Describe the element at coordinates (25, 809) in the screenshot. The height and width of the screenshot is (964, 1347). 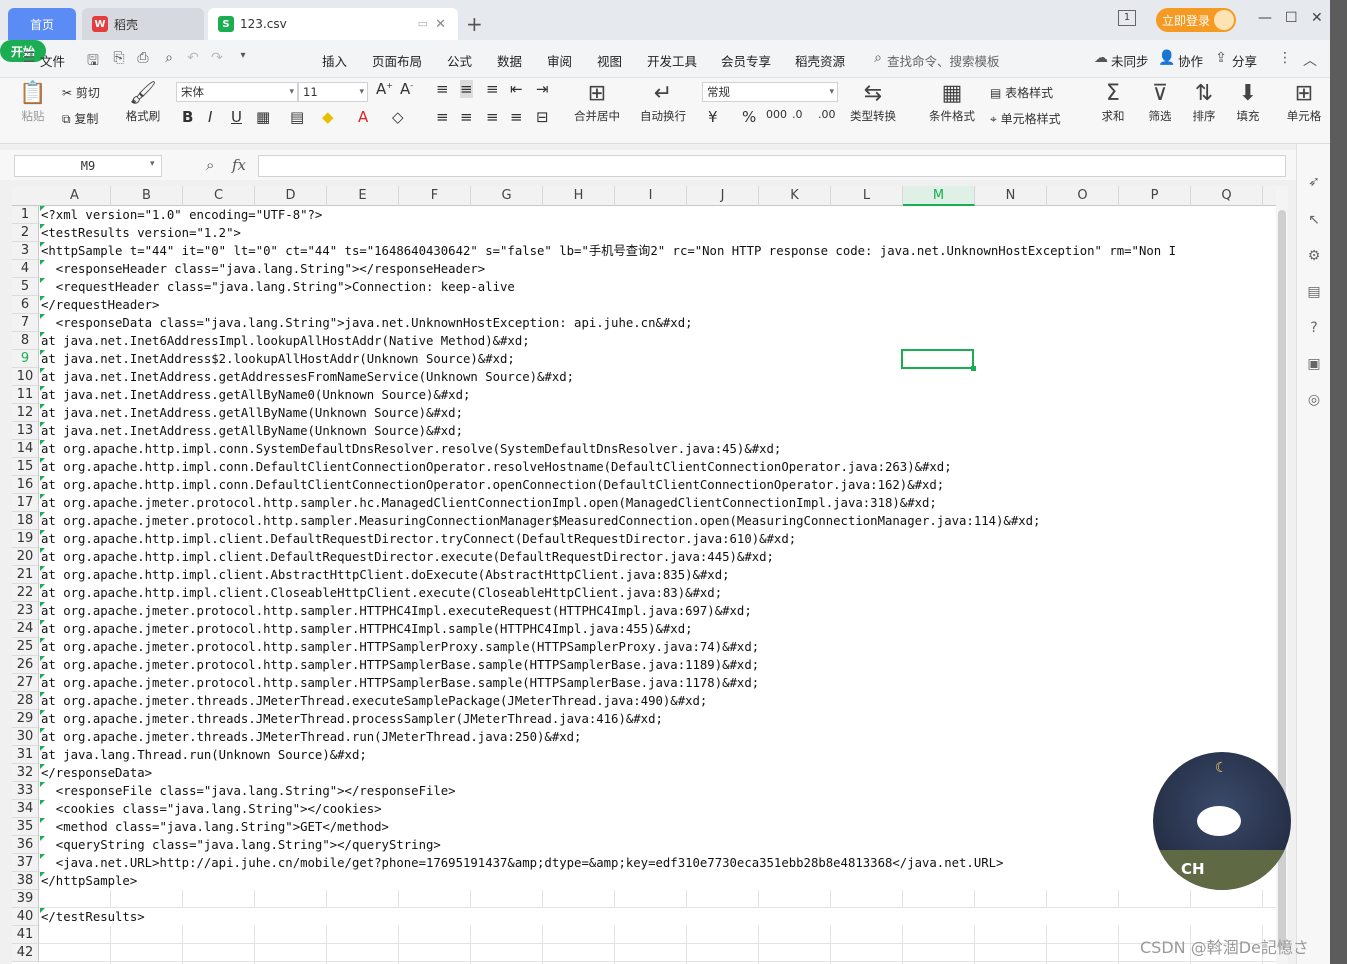
I see `row-header: 34` at that location.